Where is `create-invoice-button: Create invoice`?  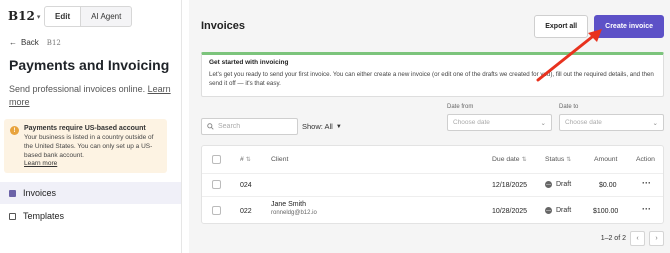
create-invoice-button: Create invoice is located at coordinates (629, 26).